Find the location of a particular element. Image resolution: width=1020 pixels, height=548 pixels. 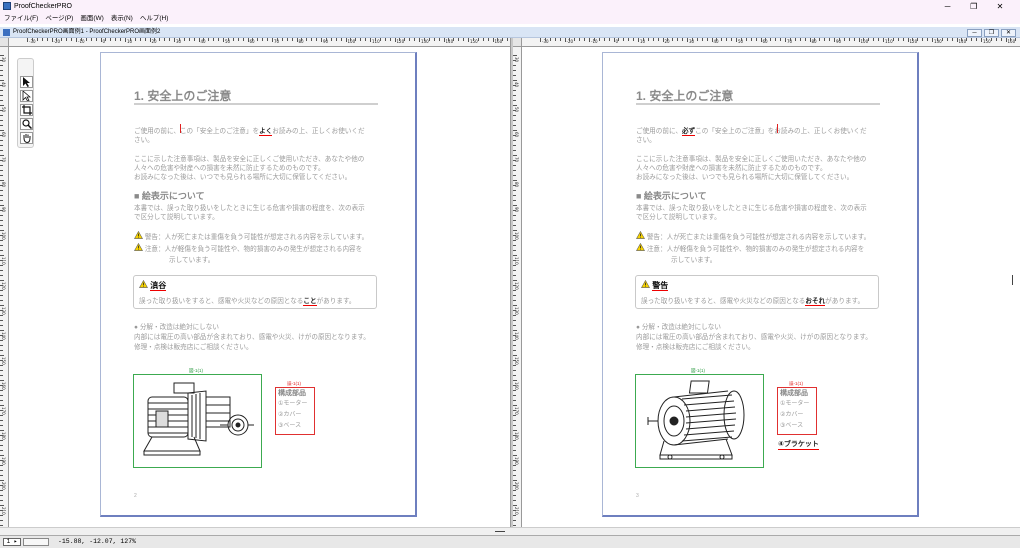

page-nav-button: 1 ▸ is located at coordinates (12, 542).